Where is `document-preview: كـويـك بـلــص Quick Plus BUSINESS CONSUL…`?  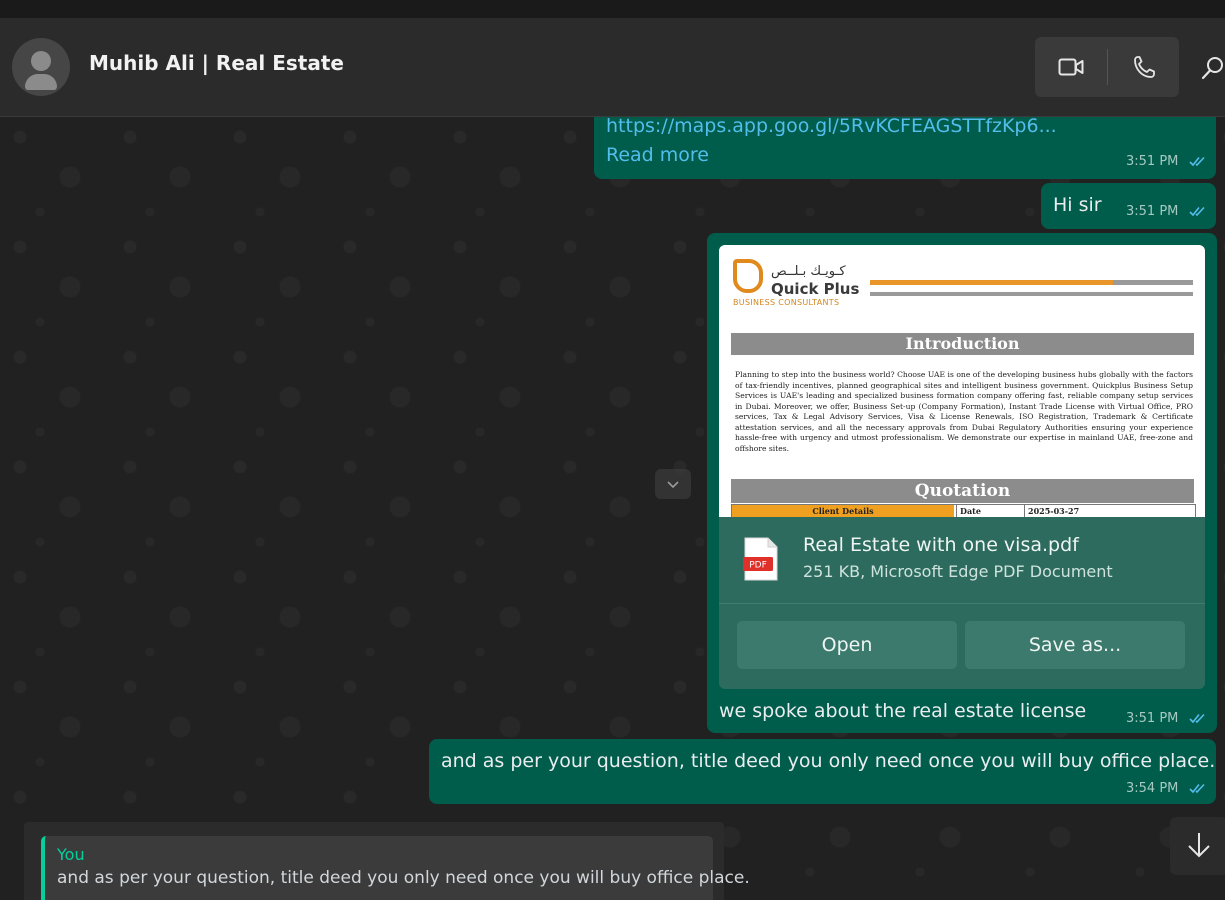
document-preview: كـويـك بـلــص Quick Plus BUSINESS CONSUL… is located at coordinates (962, 381).